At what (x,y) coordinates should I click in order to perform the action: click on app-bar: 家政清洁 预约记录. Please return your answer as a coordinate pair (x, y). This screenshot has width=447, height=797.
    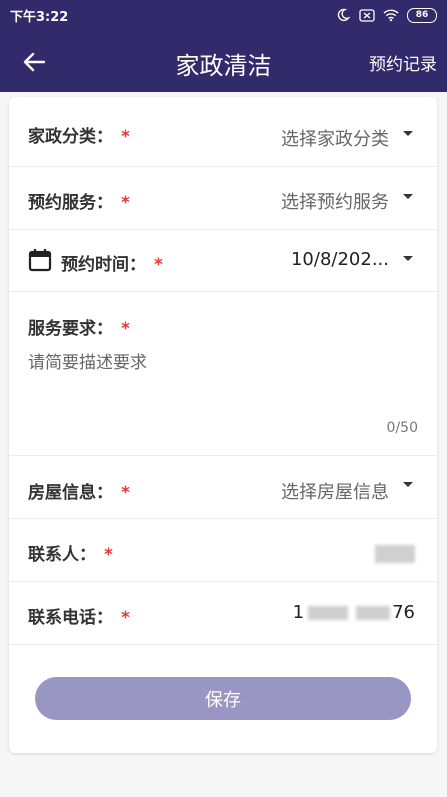
    Looking at the image, I should click on (223, 61).